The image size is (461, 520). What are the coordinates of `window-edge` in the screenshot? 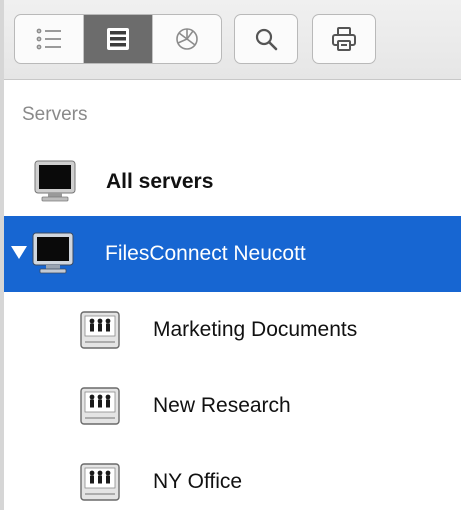 It's located at (2, 255).